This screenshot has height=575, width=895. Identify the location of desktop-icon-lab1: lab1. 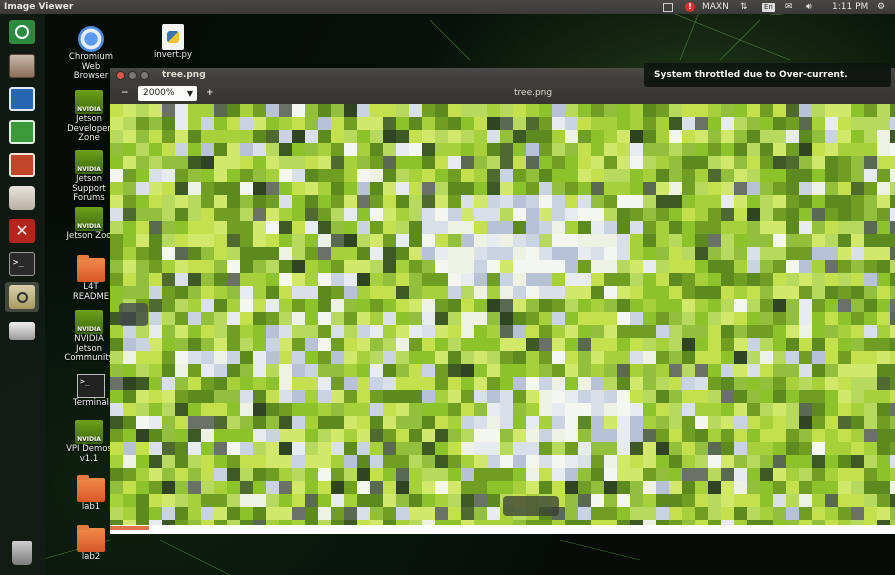
(91, 494).